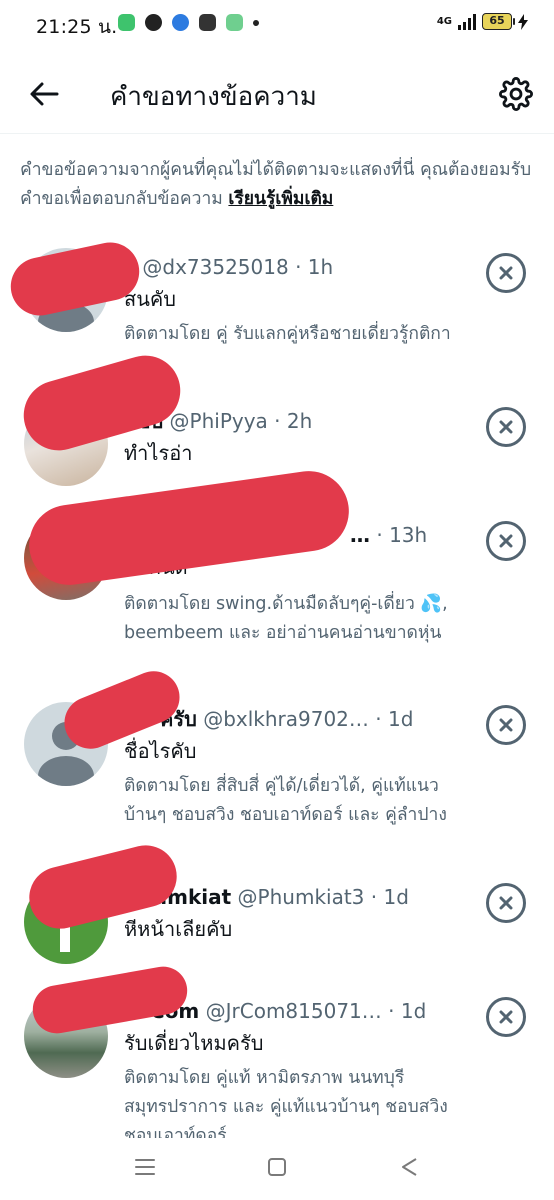 The width and height of the screenshot is (554, 1200). I want to click on game-app-icon, so click(207, 22).